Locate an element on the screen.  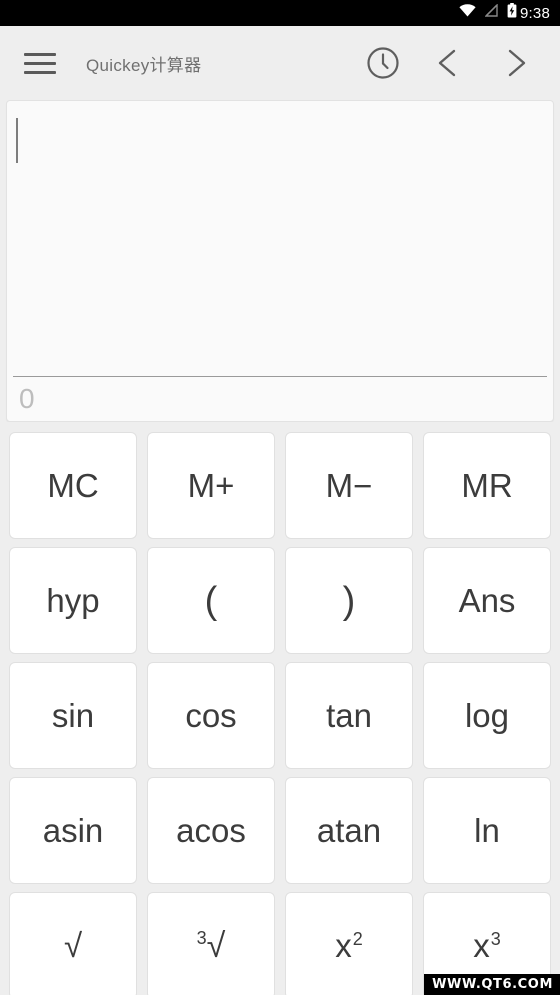
status-bar-clock: 9:38 is located at coordinates (535, 13).